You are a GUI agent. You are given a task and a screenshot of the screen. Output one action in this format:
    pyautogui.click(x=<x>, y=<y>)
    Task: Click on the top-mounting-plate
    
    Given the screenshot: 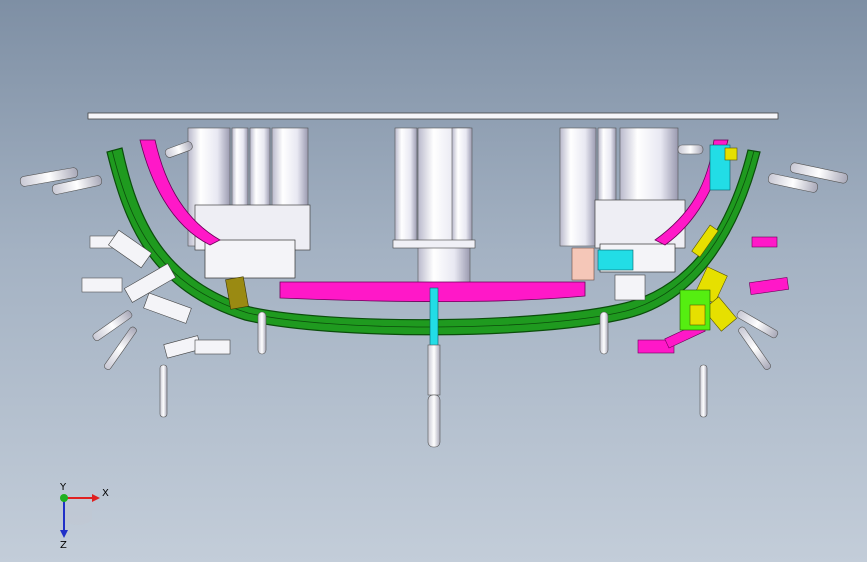 What is the action you would take?
    pyautogui.click(x=433, y=116)
    